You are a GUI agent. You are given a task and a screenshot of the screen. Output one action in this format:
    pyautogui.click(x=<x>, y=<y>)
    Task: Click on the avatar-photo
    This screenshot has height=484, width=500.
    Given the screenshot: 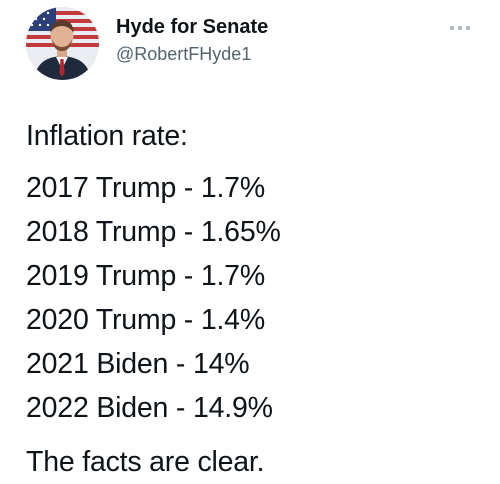 What is the action you would take?
    pyautogui.click(x=62, y=43)
    